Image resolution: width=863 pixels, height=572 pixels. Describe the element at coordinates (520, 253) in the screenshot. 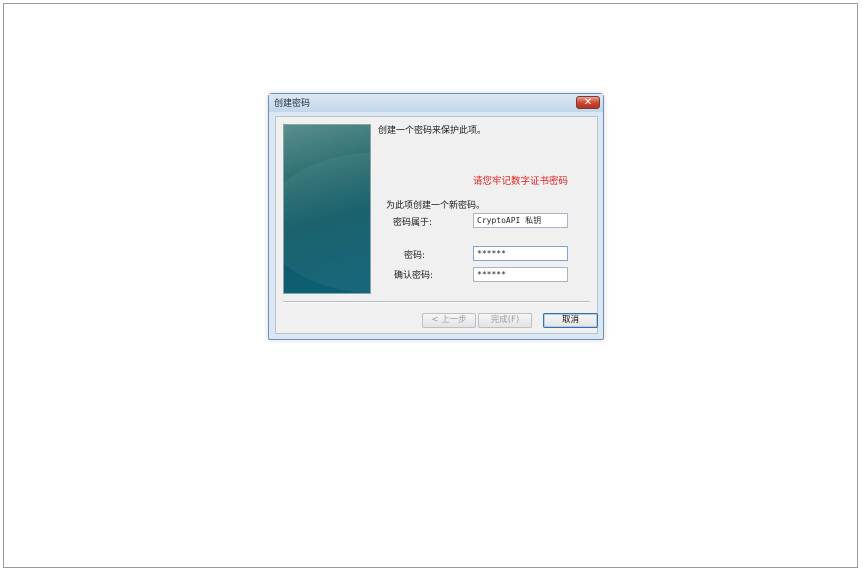

I see `password-field: ******` at that location.